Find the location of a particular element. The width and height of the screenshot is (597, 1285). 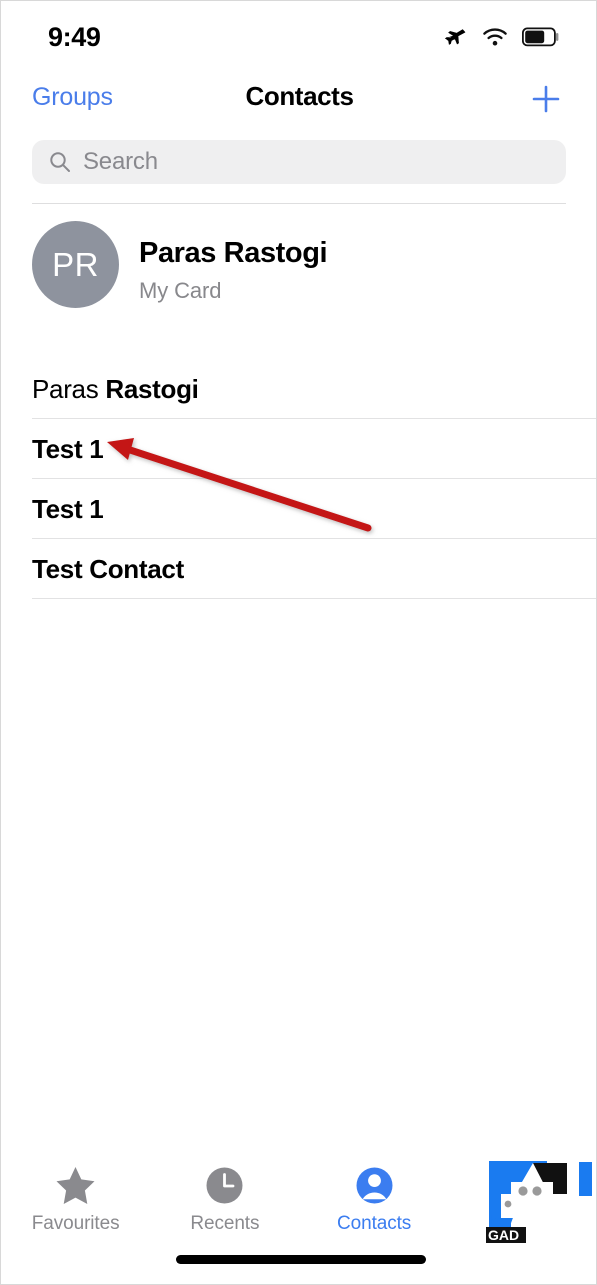

search-icon is located at coordinates (60, 162).